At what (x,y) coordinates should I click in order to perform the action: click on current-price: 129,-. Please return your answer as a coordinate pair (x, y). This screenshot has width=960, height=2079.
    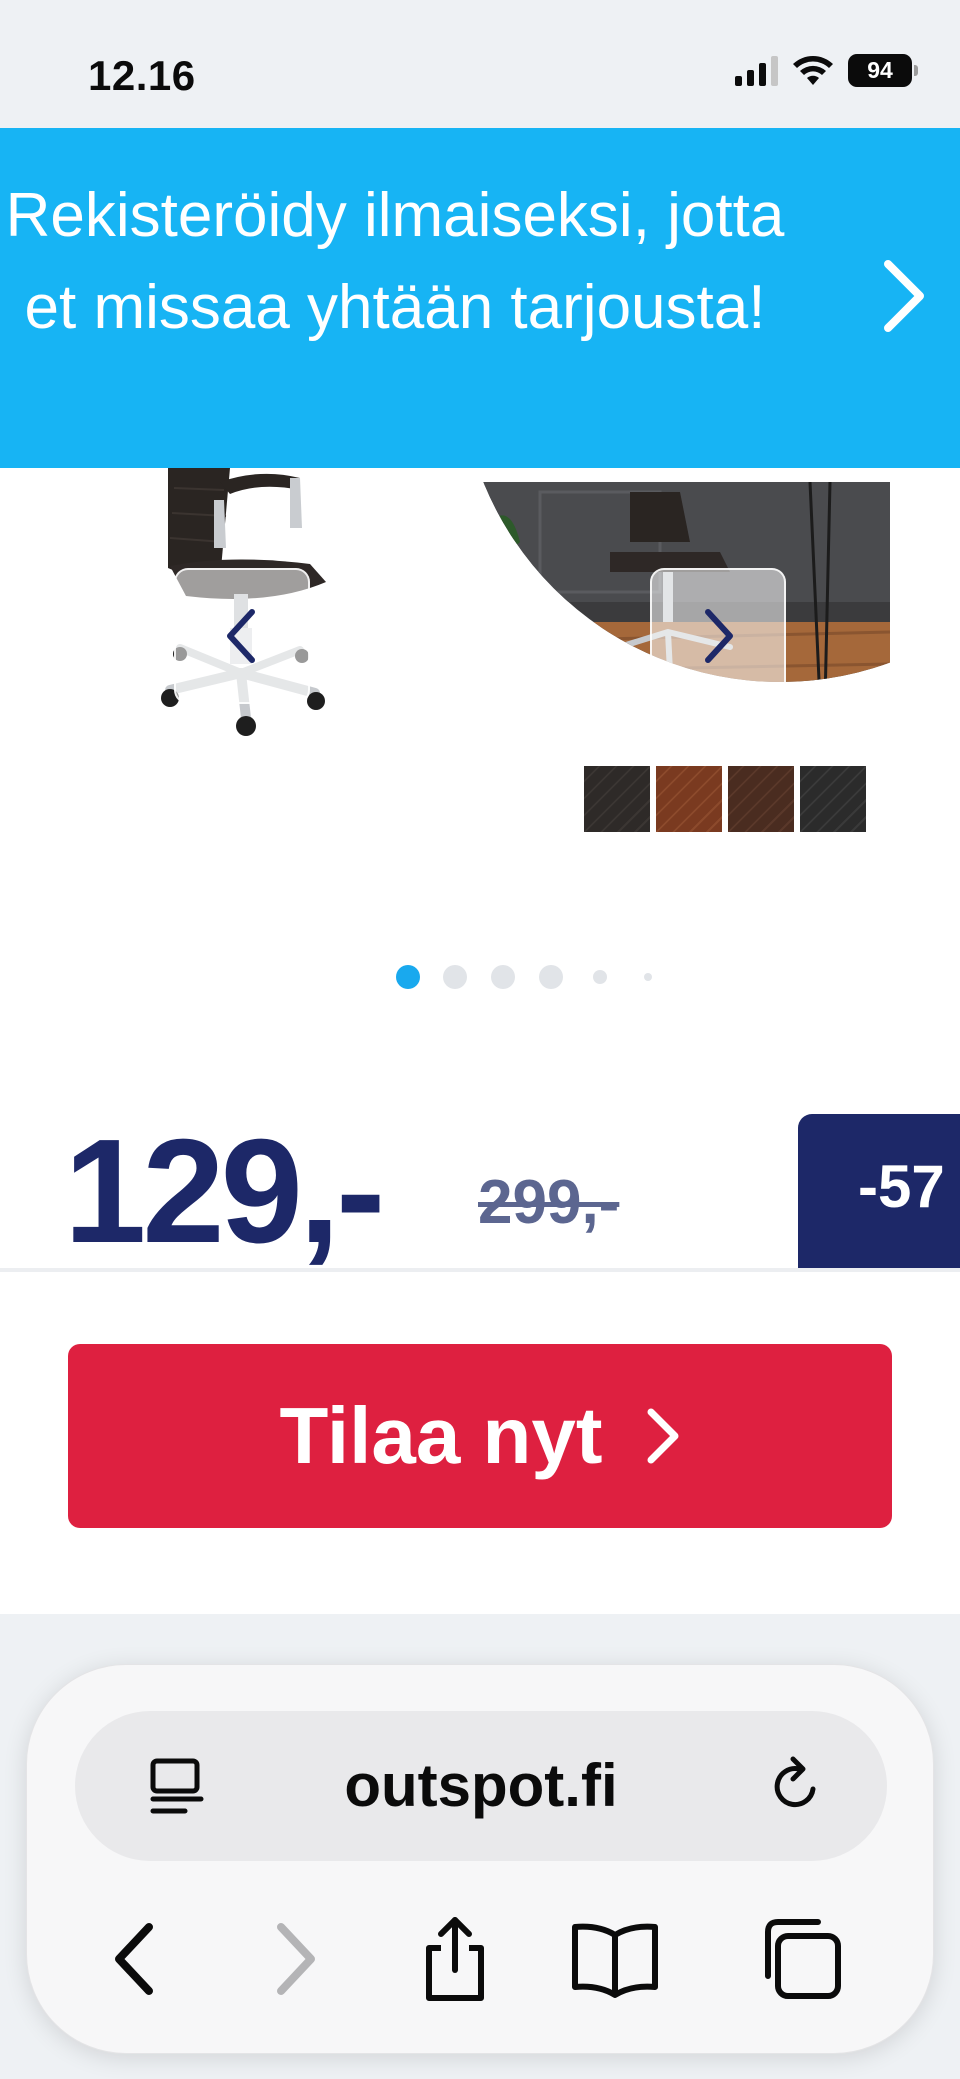
    Looking at the image, I should click on (224, 1189).